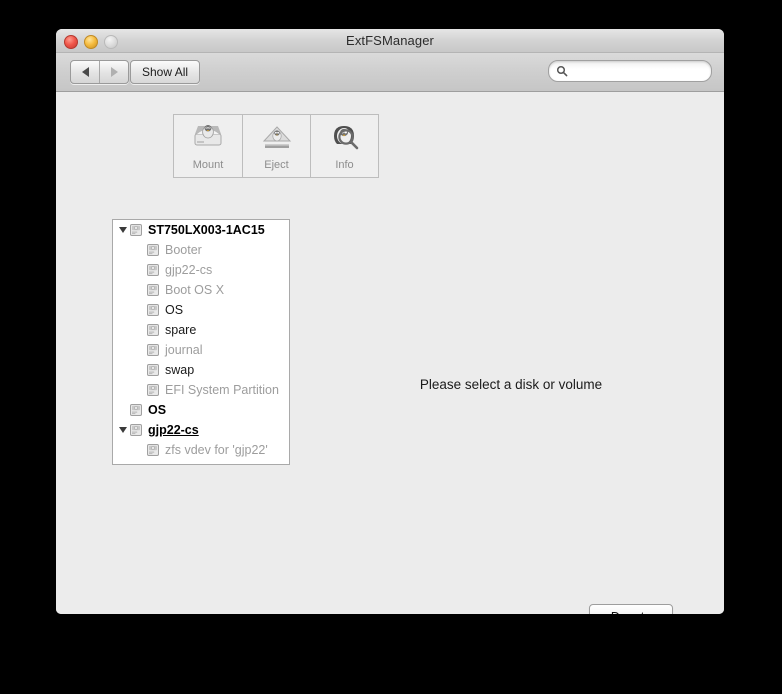 The width and height of the screenshot is (782, 694). I want to click on info-button: Info, so click(344, 146).